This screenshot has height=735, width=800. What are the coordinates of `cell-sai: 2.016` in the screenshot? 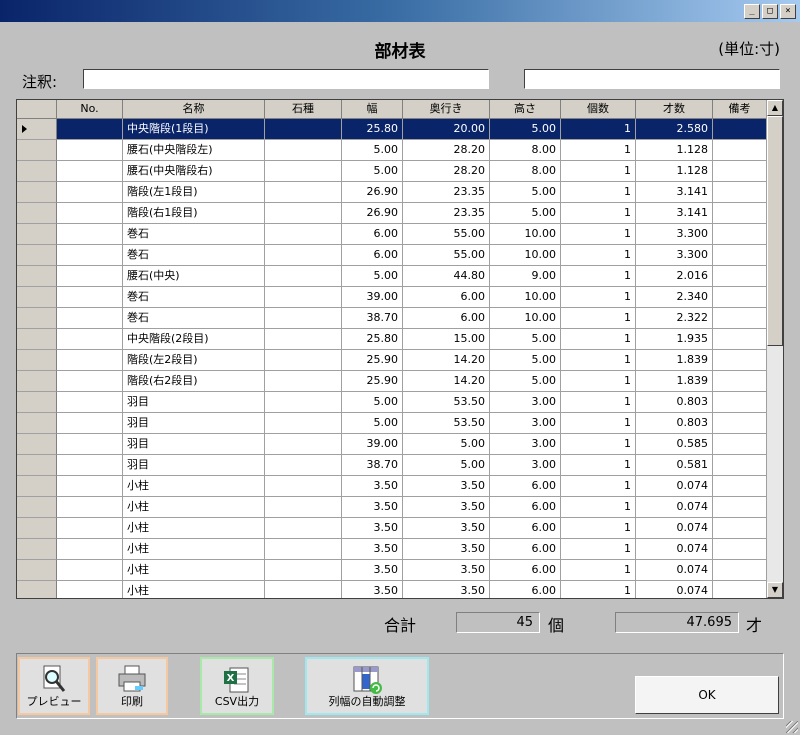 It's located at (674, 276).